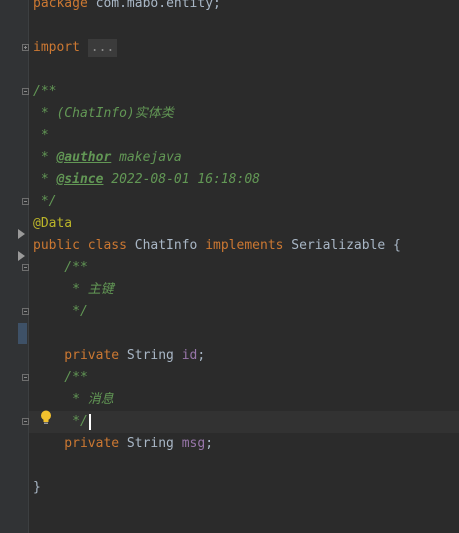  Describe the element at coordinates (25, 47) in the screenshot. I see `fold-expand-icon` at that location.